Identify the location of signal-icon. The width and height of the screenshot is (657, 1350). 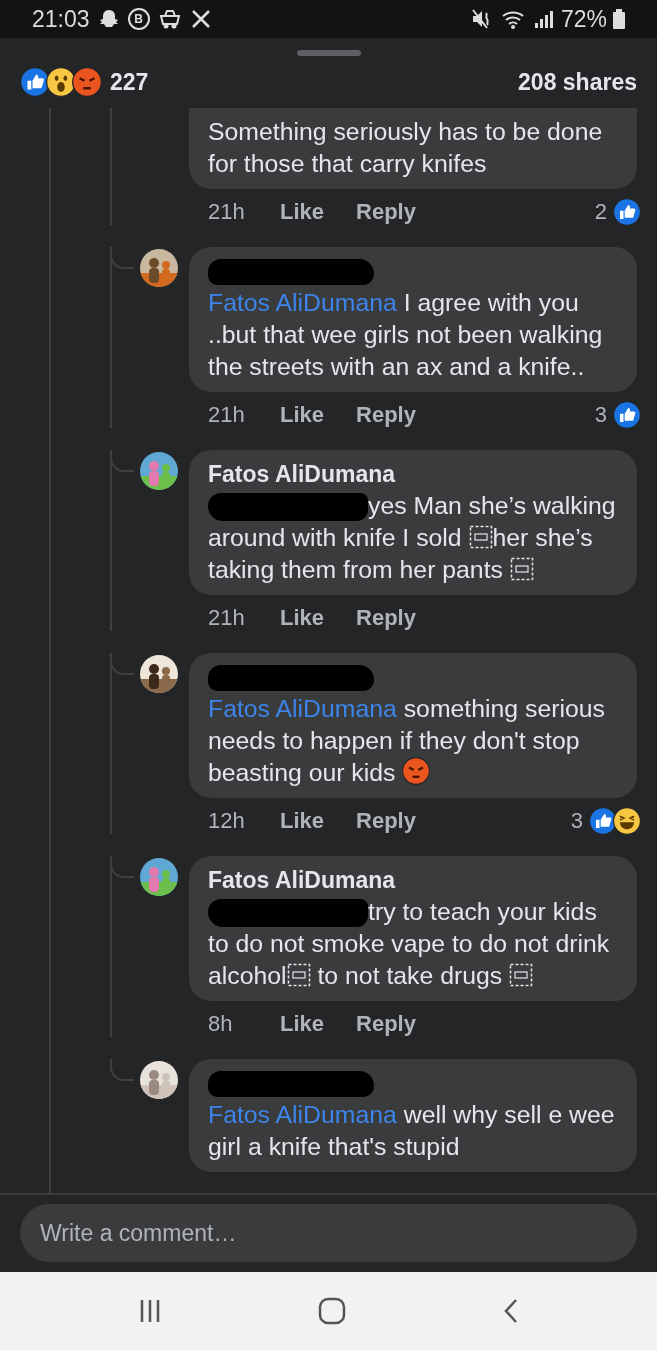
(543, 19).